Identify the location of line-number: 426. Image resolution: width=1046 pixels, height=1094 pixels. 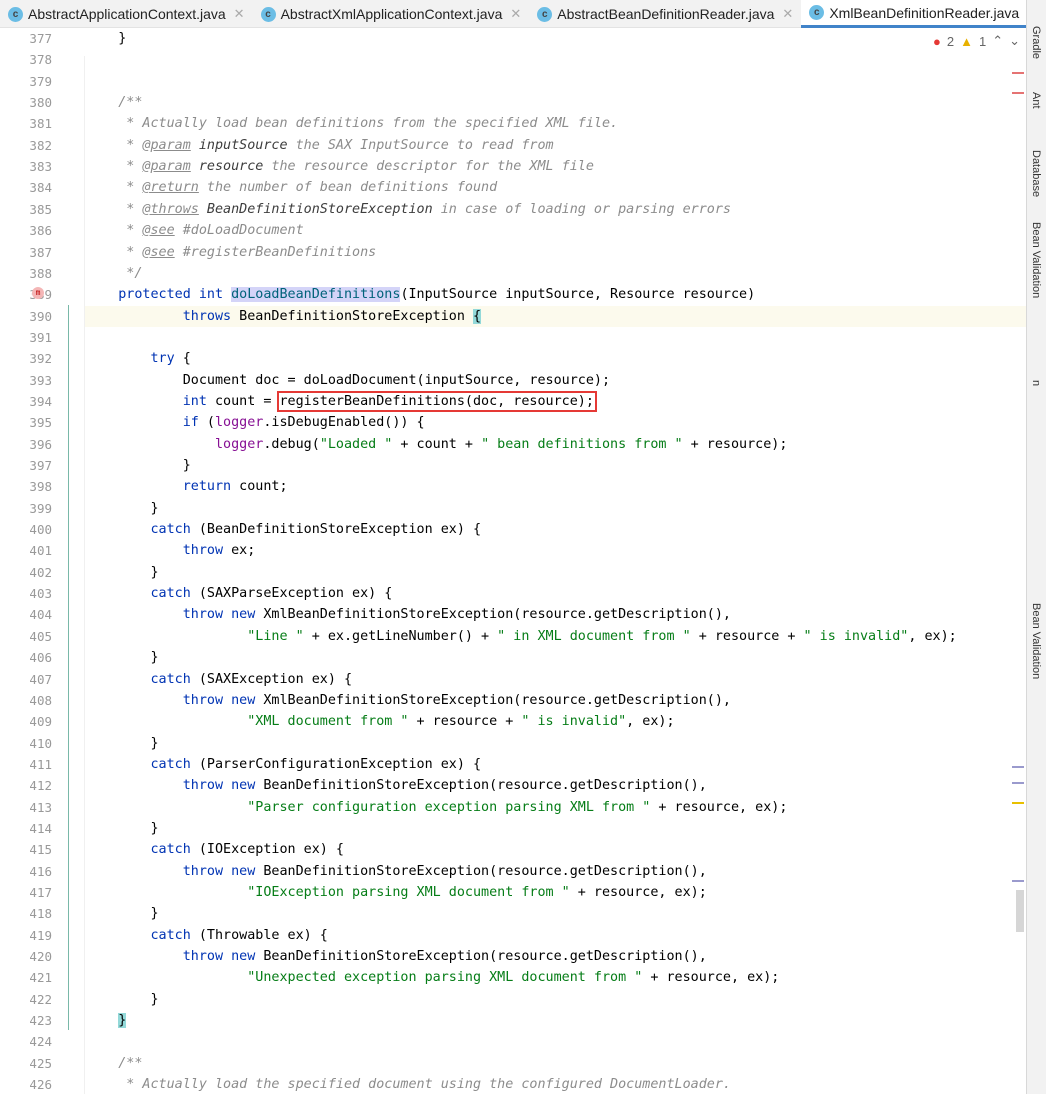
(26, 1084).